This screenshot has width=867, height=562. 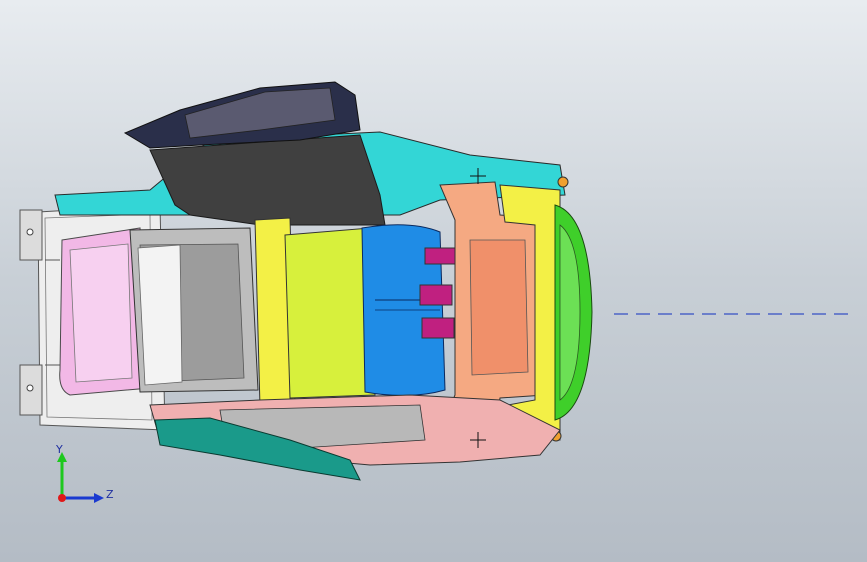 I want to click on front-light-top, so click(x=563, y=182).